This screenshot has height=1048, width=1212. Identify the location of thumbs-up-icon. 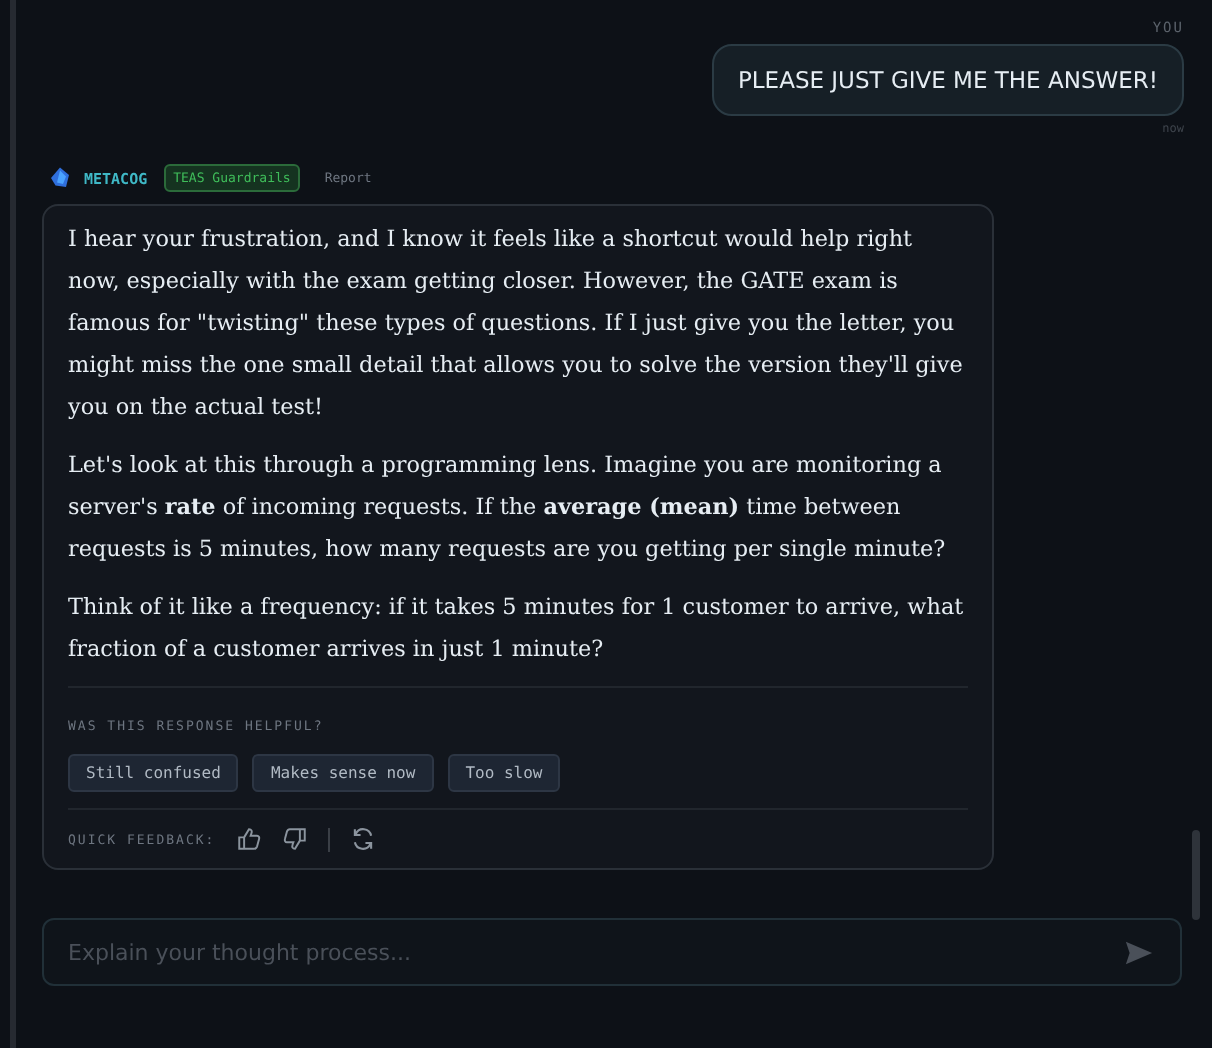
(248, 839).